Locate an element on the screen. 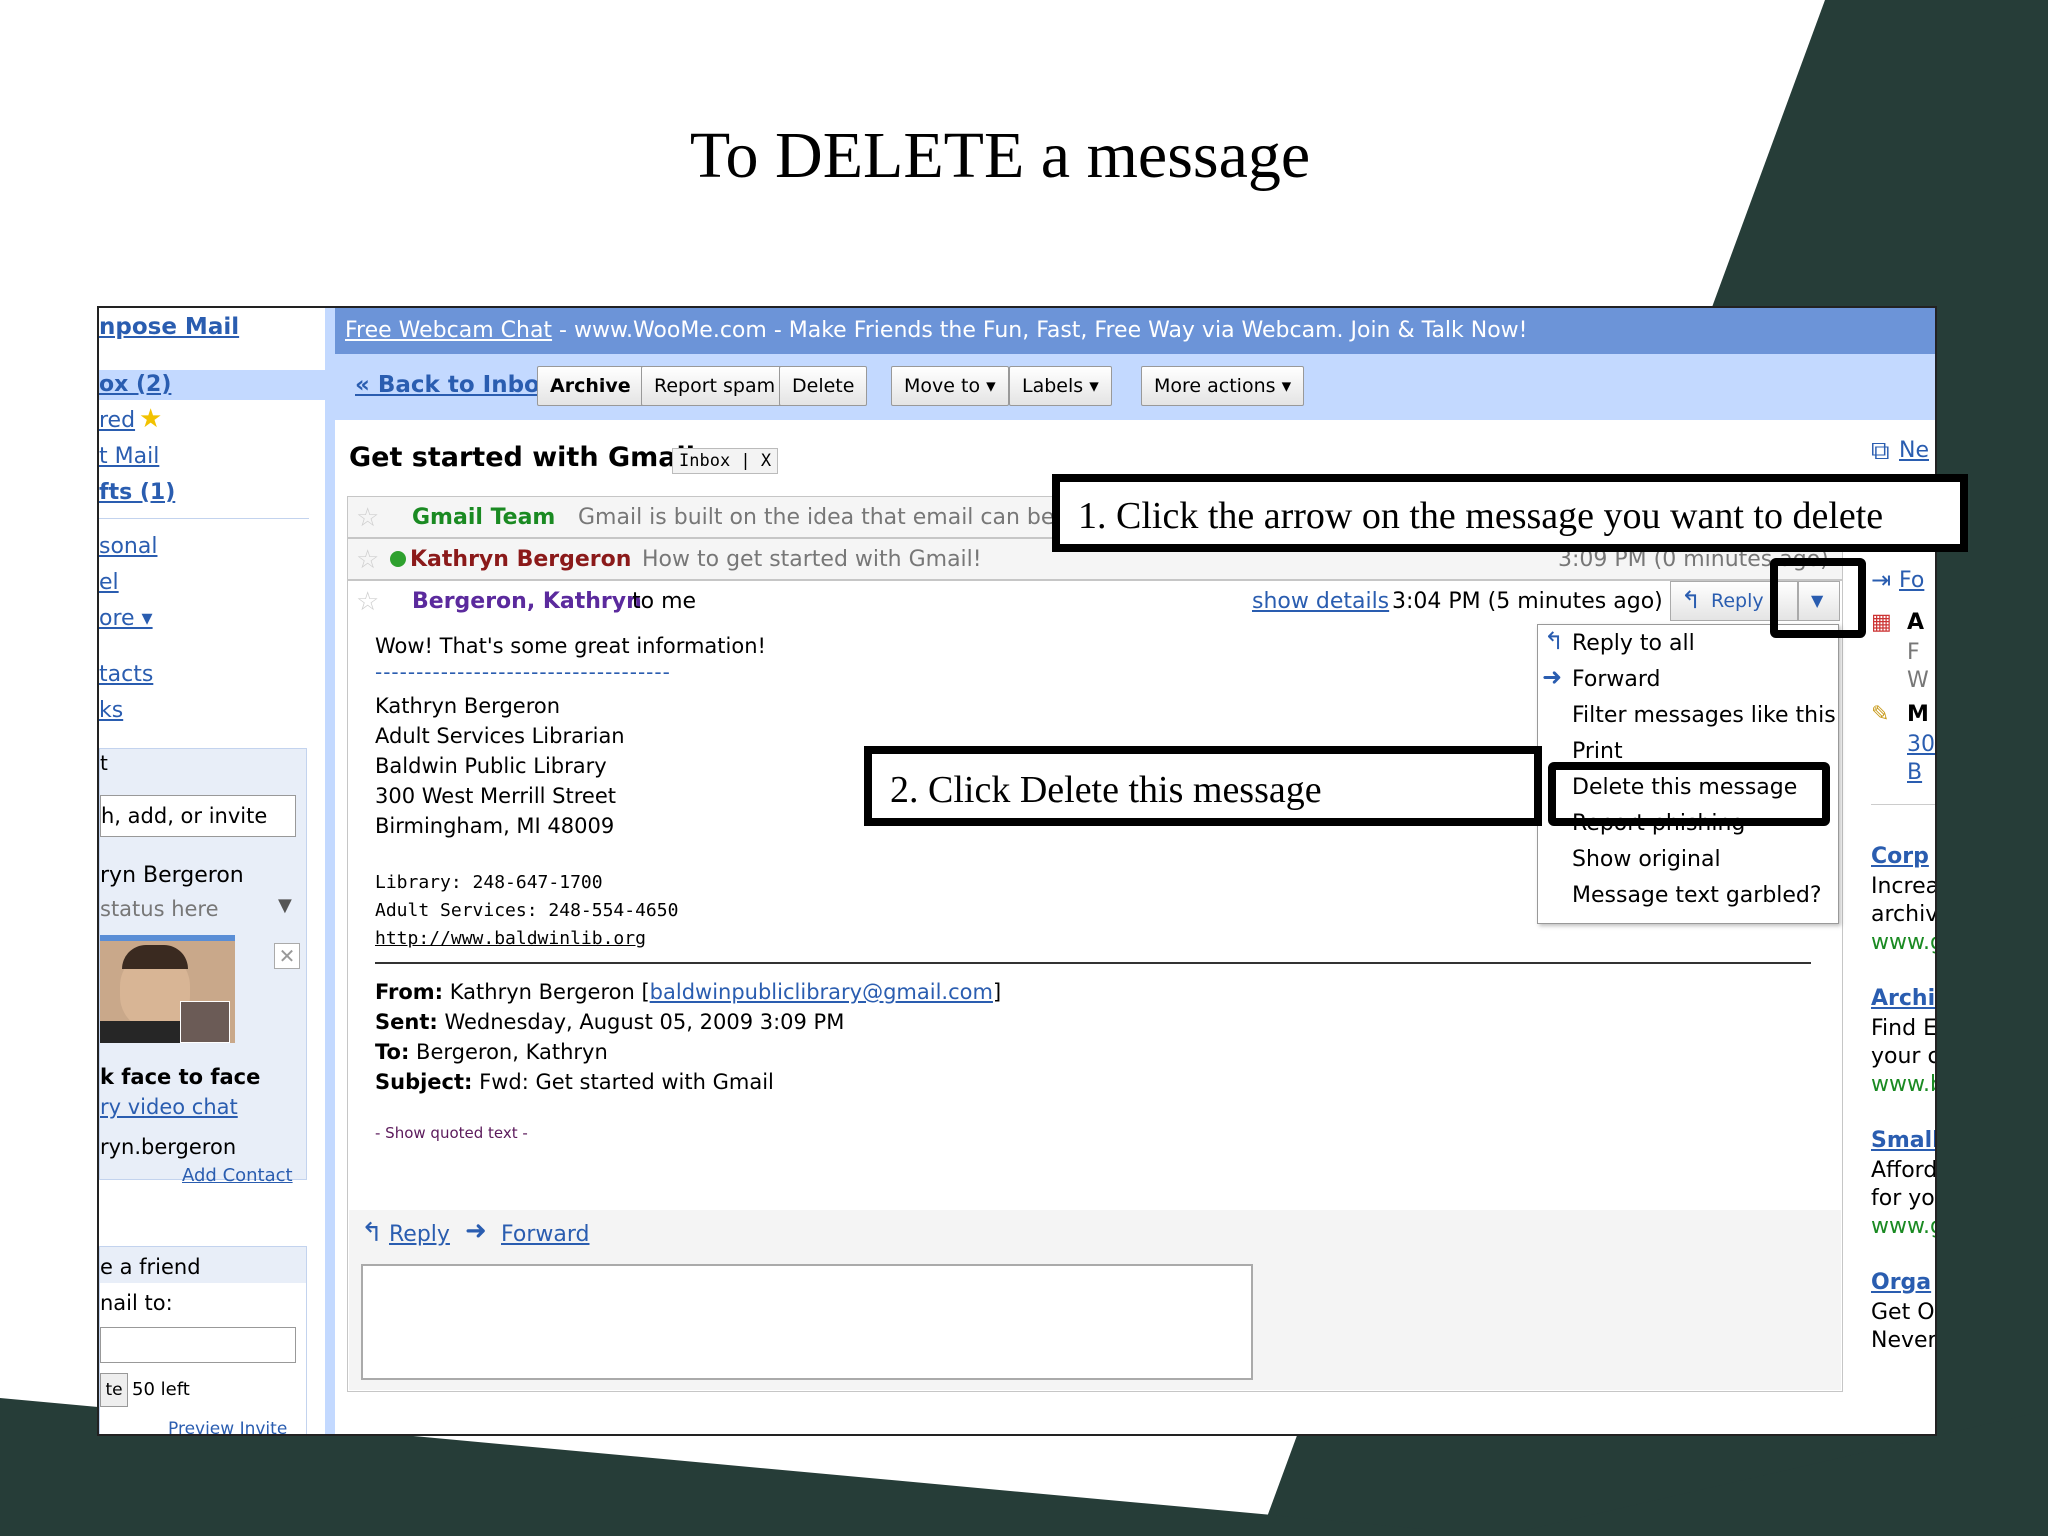  reply-all-icon: ↰ is located at coordinates (1554, 641).